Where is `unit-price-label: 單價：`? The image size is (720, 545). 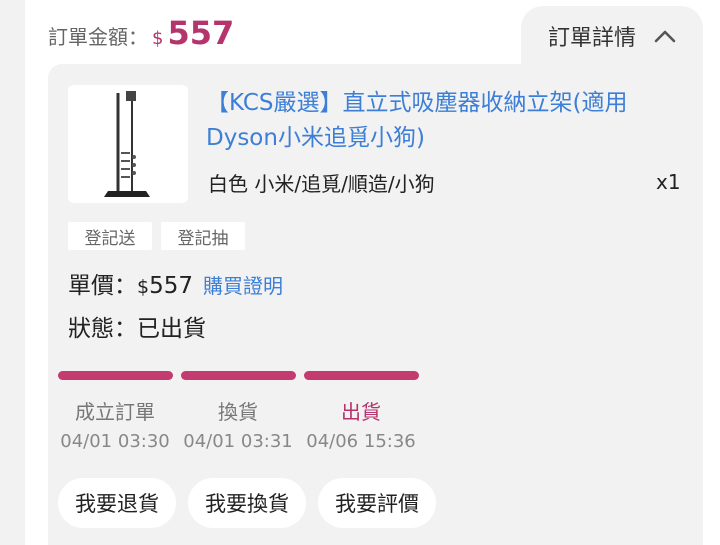 unit-price-label: 單價： is located at coordinates (102, 286).